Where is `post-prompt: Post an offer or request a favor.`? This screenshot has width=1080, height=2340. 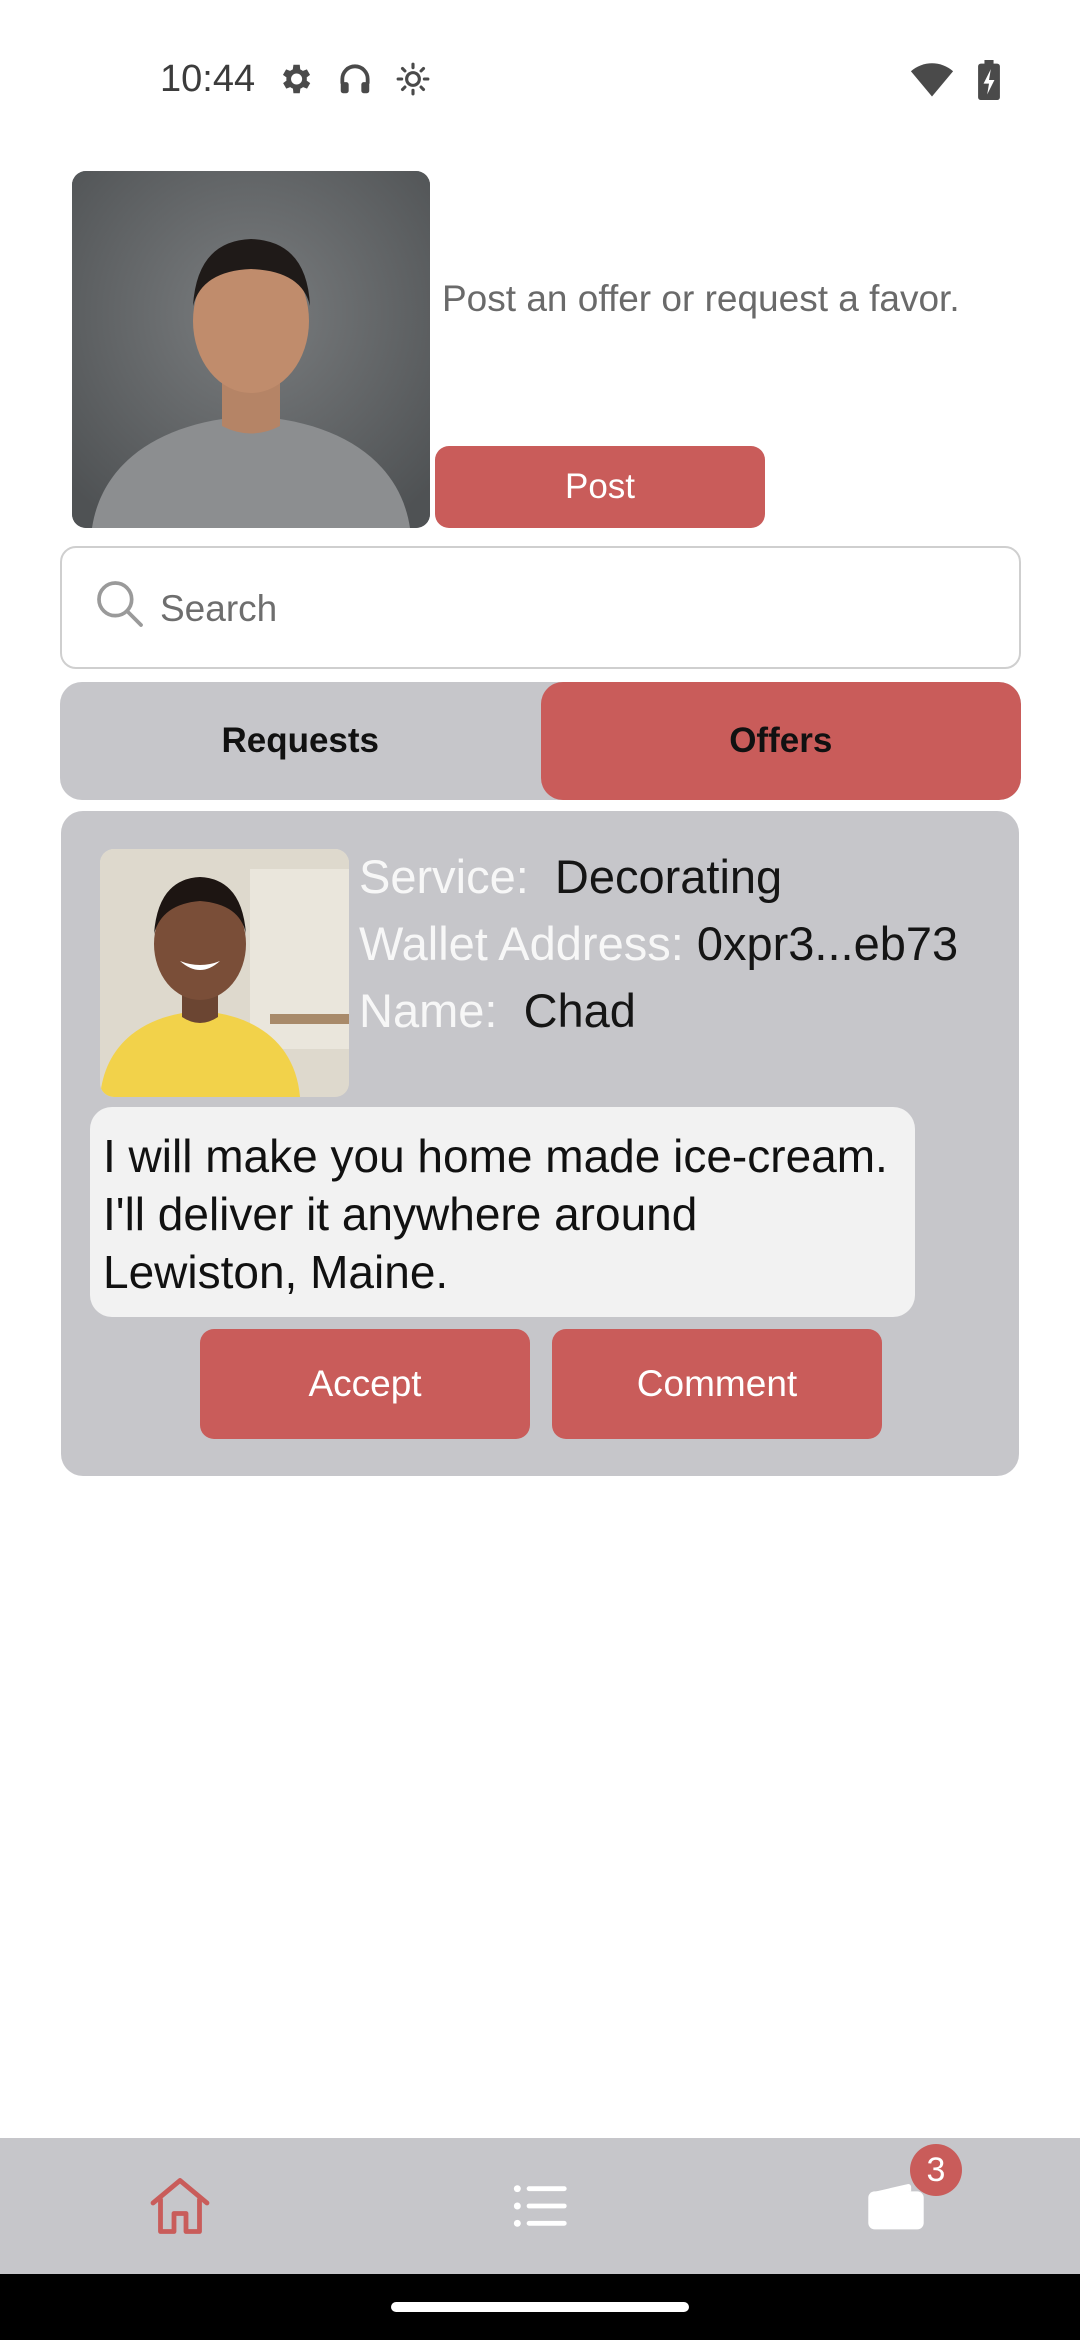
post-prompt: Post an offer or request a favor. is located at coordinates (701, 298).